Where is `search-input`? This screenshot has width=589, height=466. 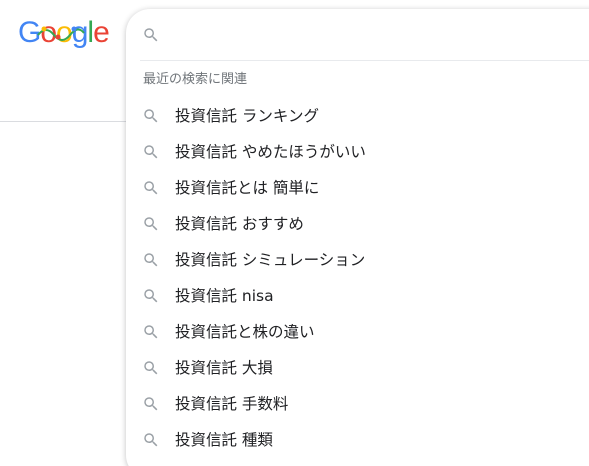
search-input is located at coordinates (372, 35).